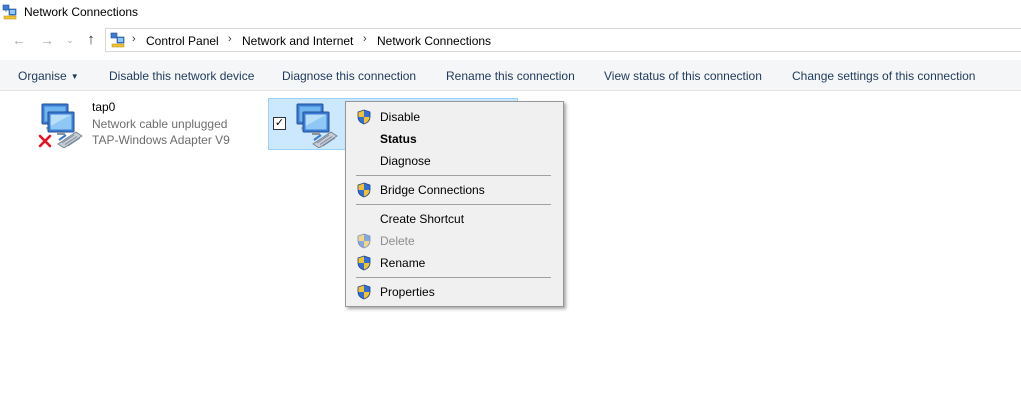 This screenshot has width=1021, height=400. Describe the element at coordinates (81, 12) in the screenshot. I see `window-title: Network Connections` at that location.